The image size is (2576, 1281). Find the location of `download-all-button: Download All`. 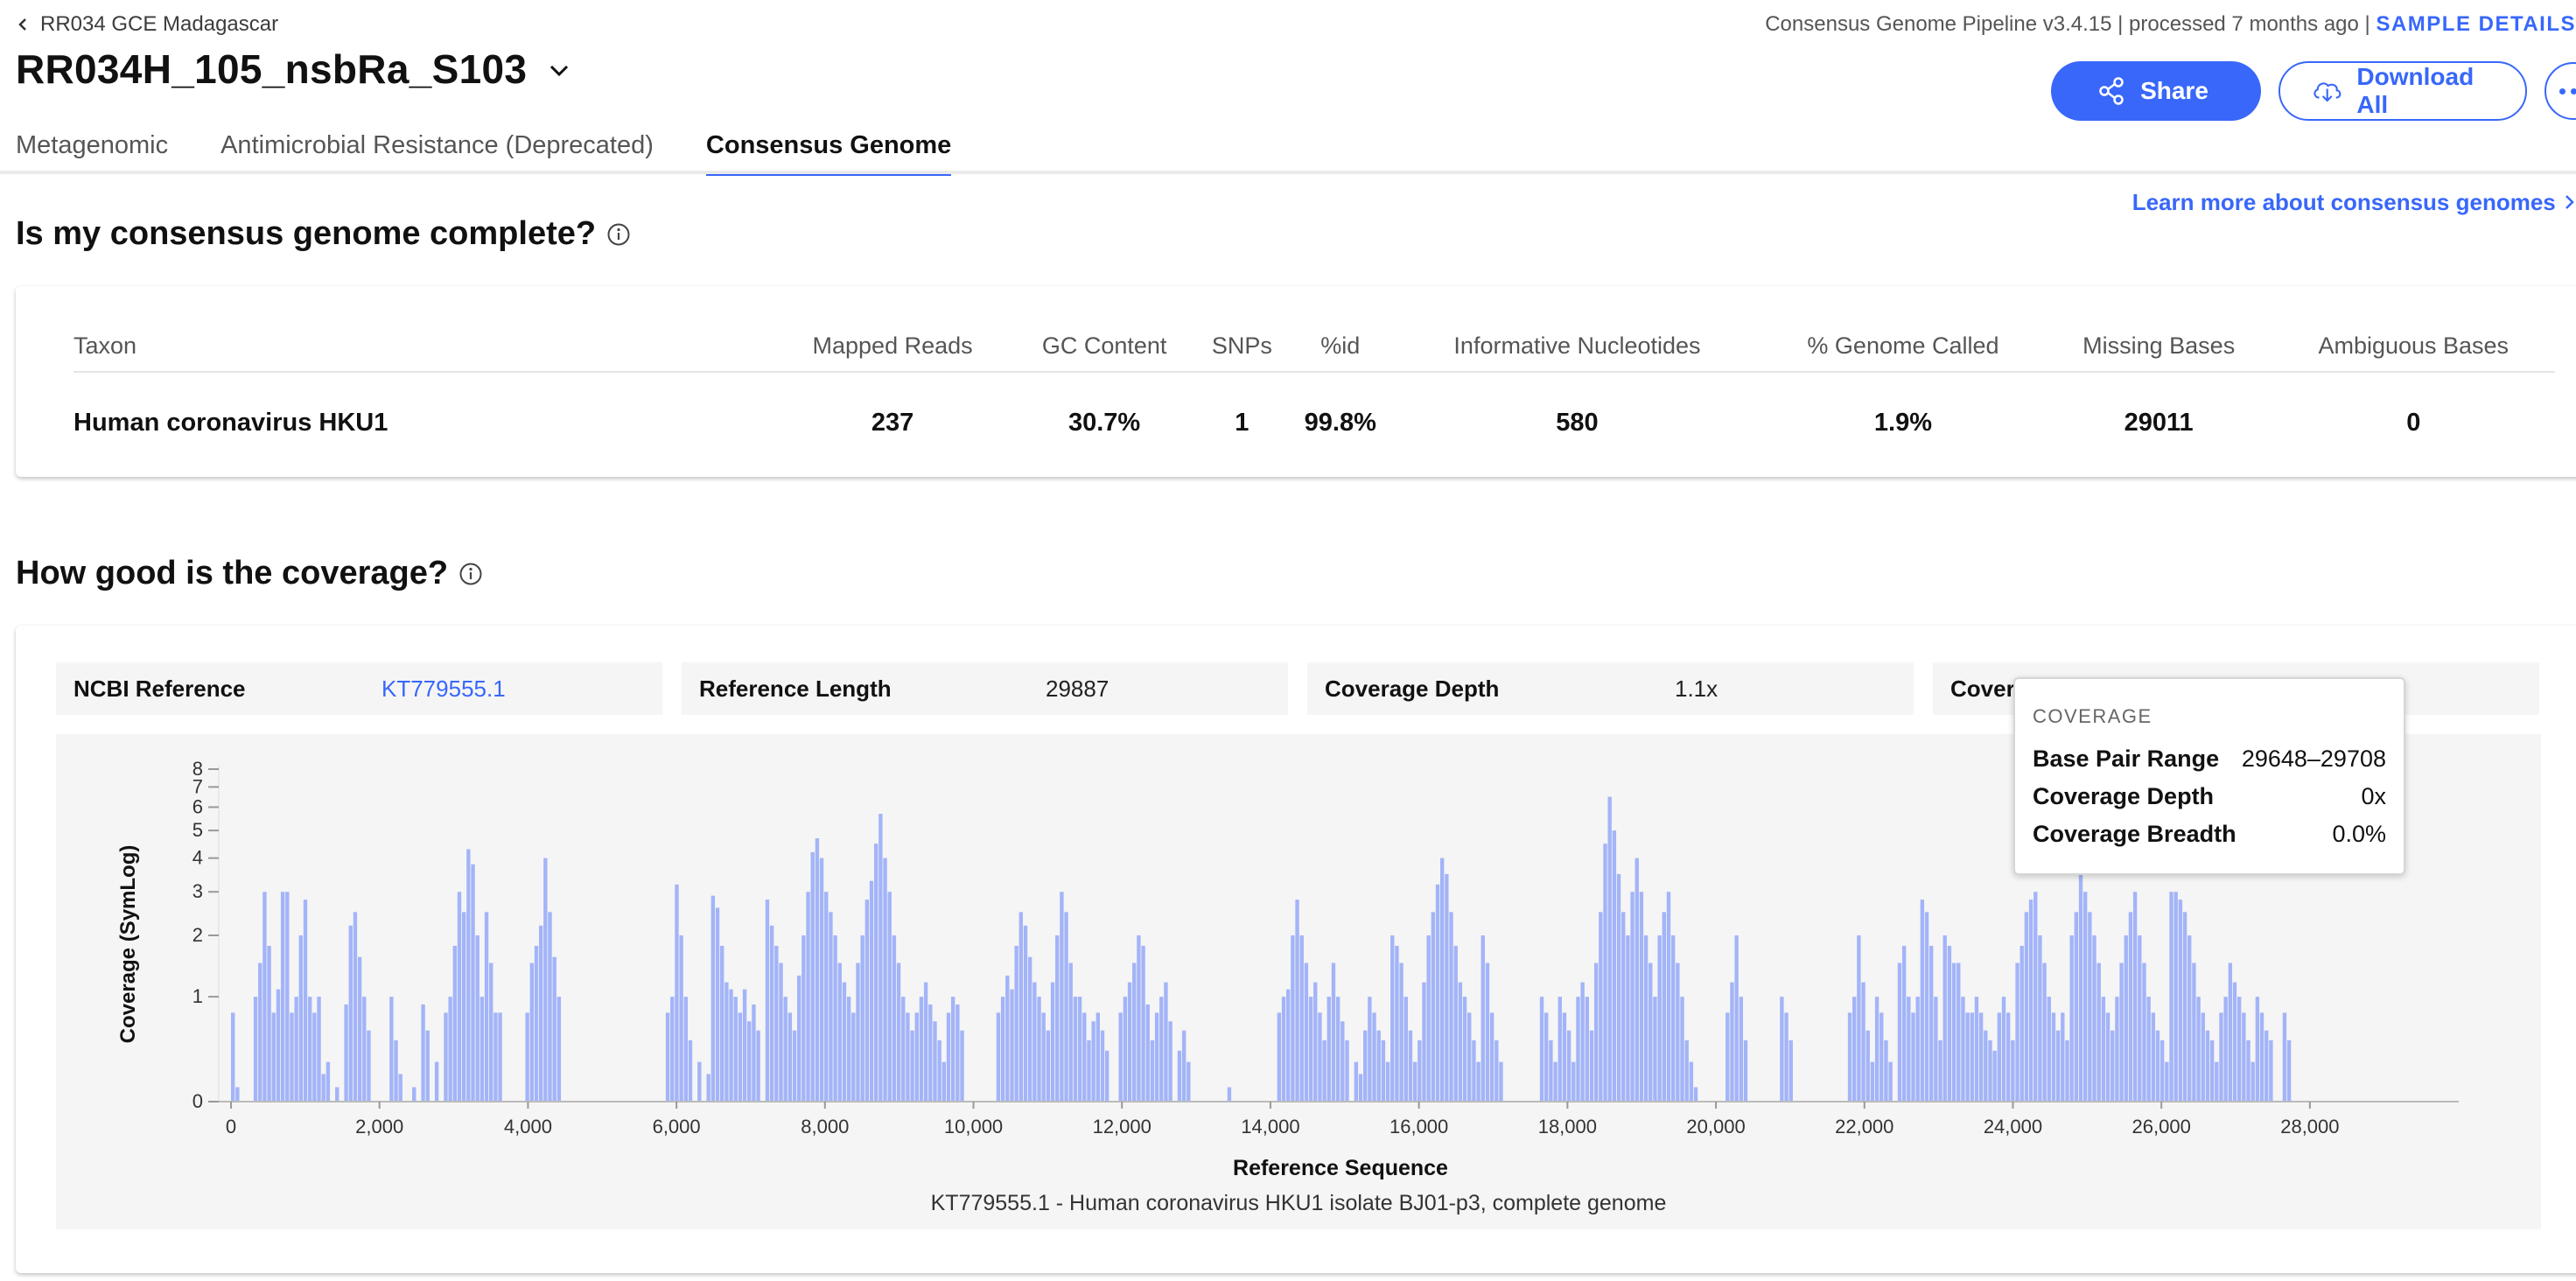

download-all-button: Download All is located at coordinates (2402, 91).